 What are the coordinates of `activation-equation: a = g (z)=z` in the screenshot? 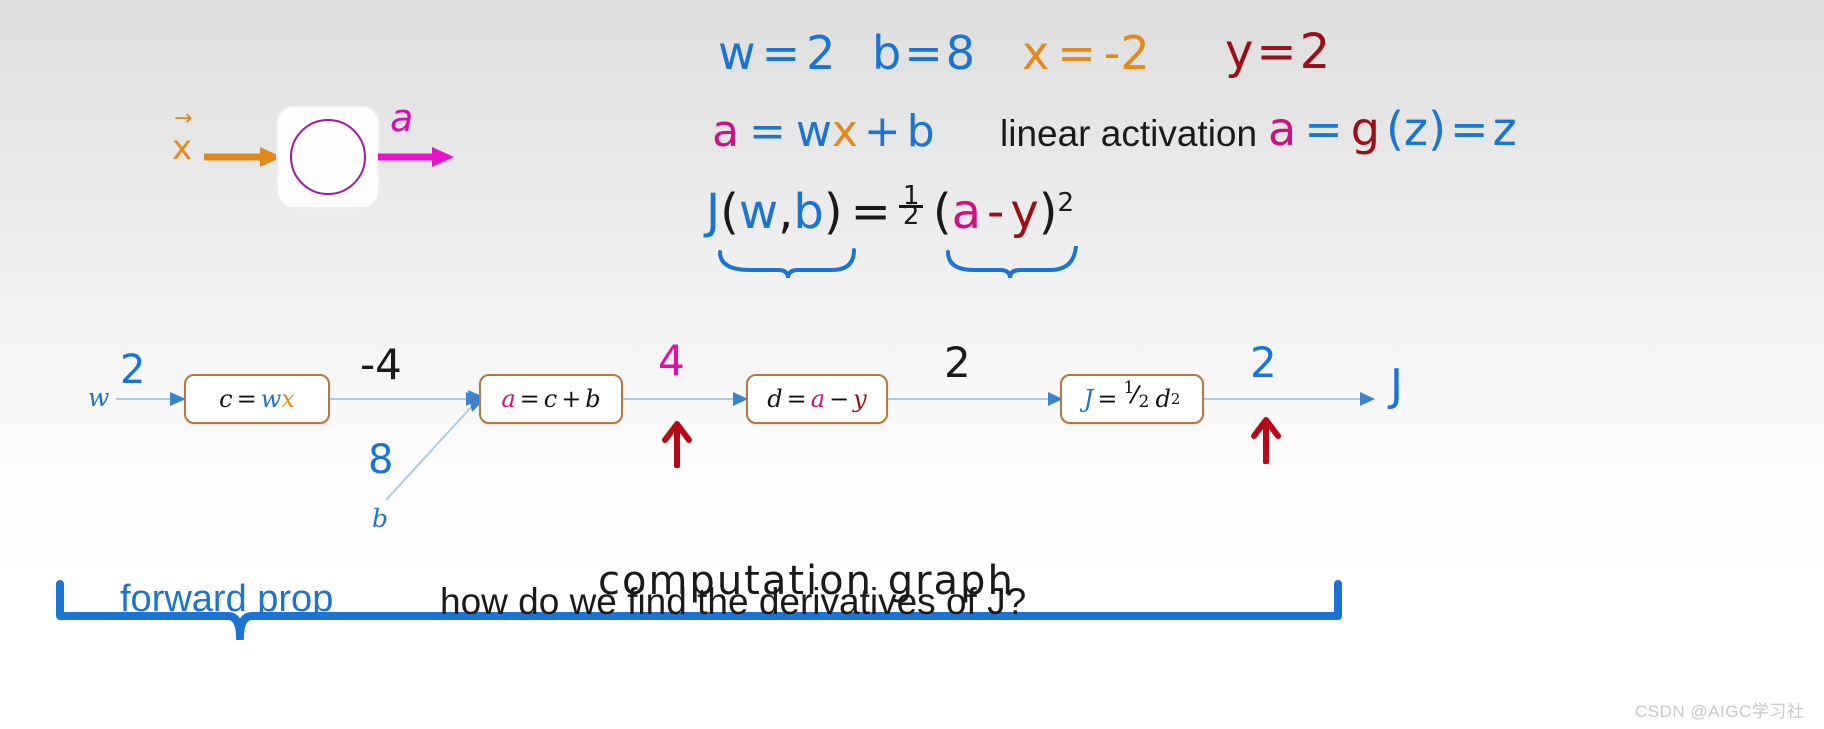 It's located at (1392, 129).